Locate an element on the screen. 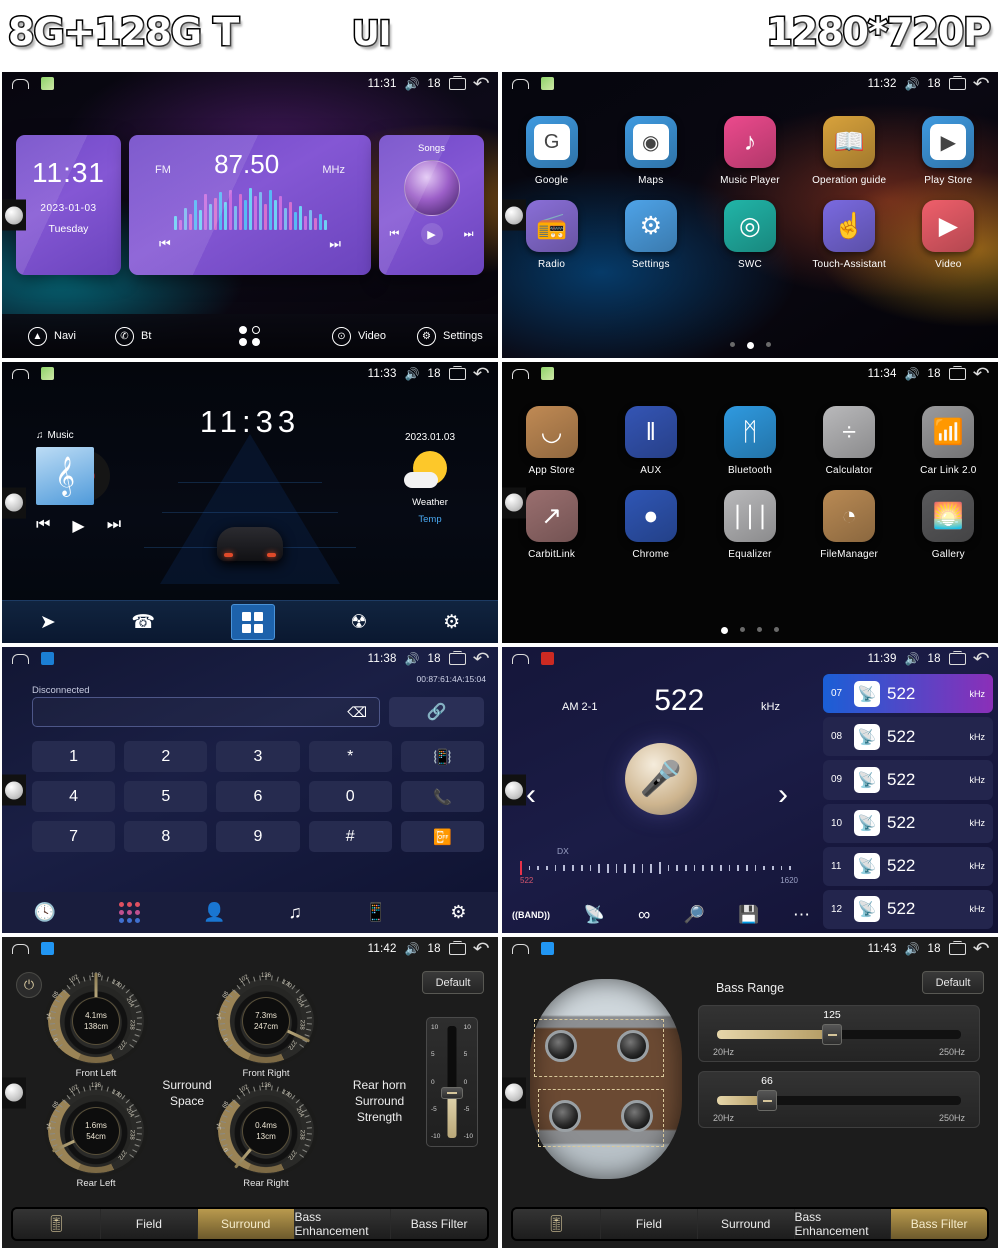 The width and height of the screenshot is (1000, 1250). song-play-button: ▶ is located at coordinates (431, 234).